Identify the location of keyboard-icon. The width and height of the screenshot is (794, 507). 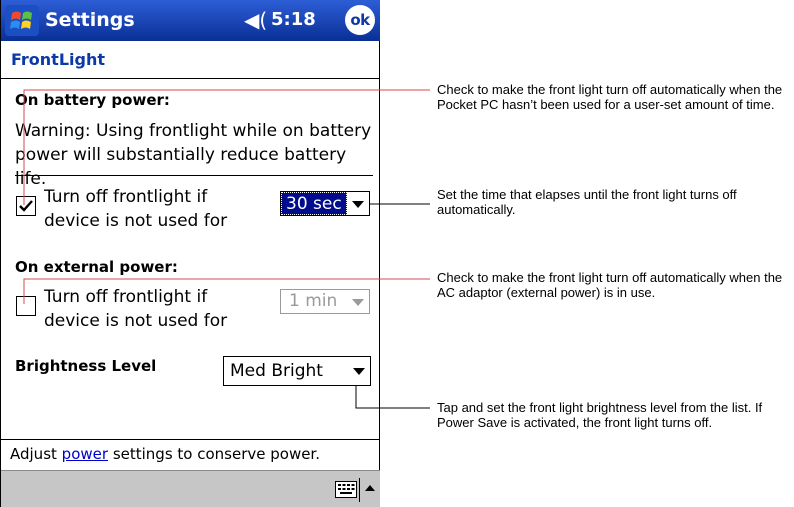
(346, 489).